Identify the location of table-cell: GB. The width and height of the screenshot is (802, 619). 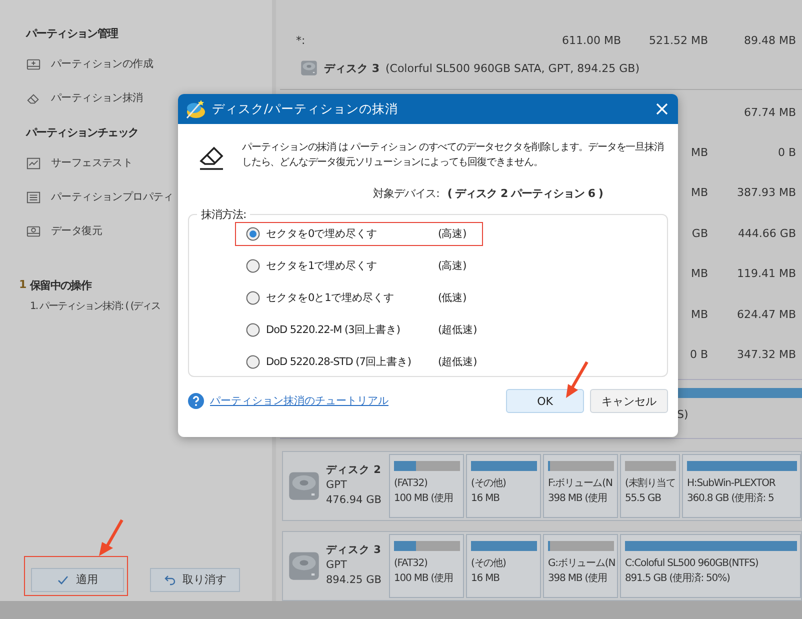
(700, 233).